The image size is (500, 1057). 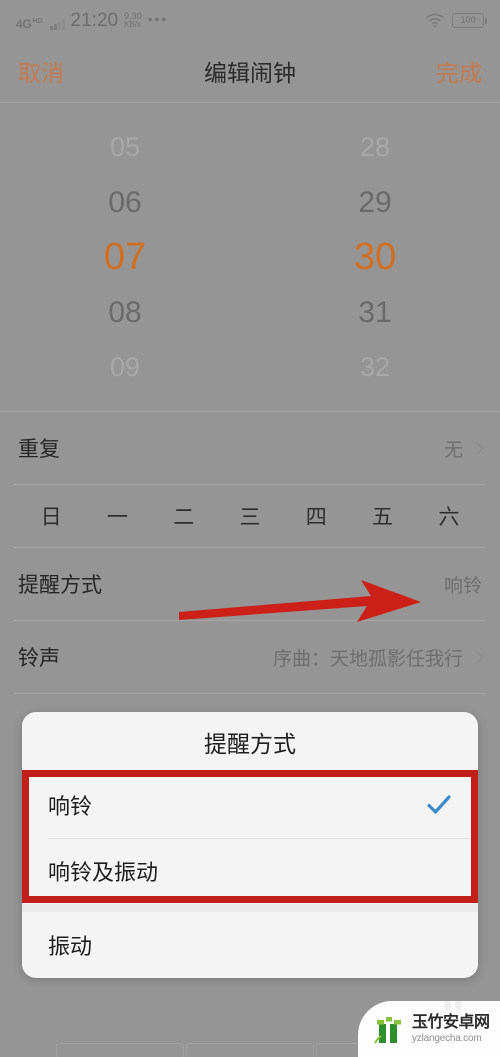 What do you see at coordinates (250, 584) in the screenshot?
I see `setting-row-reminder-method: 提醒方式 响铃` at bounding box center [250, 584].